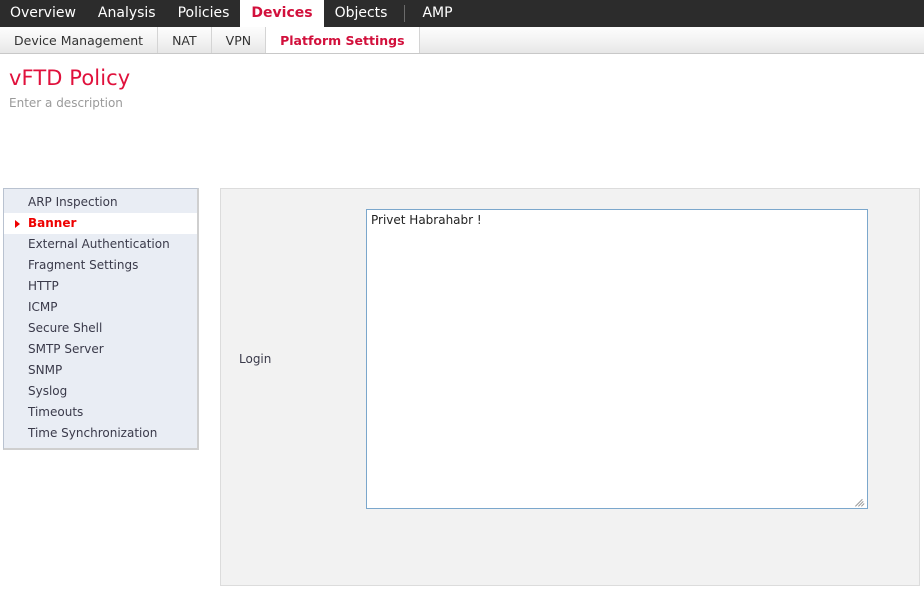  What do you see at coordinates (43, 307) in the screenshot?
I see `sidebar-item-icmp-label: ICMP` at bounding box center [43, 307].